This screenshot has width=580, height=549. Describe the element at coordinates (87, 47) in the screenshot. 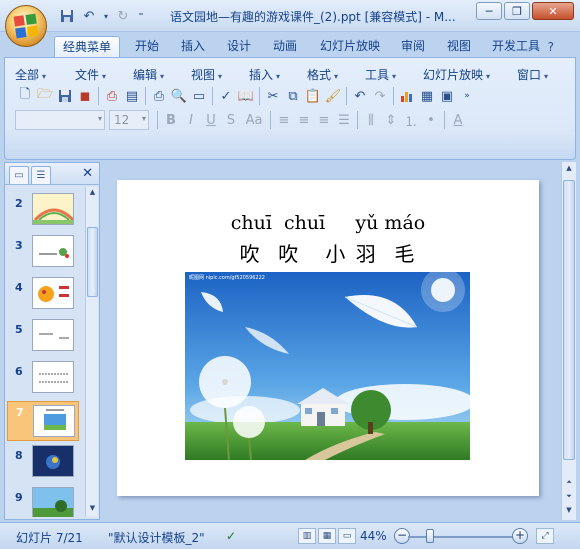

I see `tab-classic-menu: 经典菜单` at that location.